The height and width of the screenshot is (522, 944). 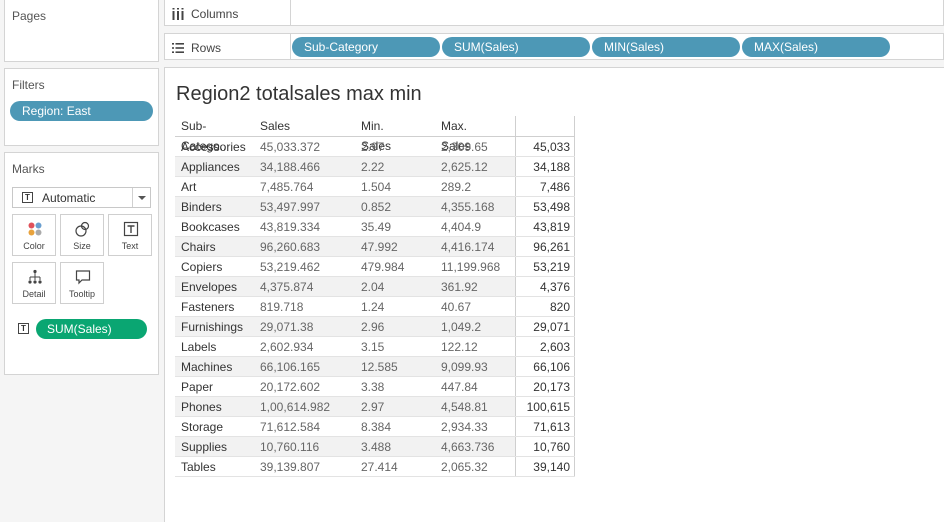 What do you see at coordinates (551, 167) in the screenshot?
I see `cell-sum-sales: 34,188` at bounding box center [551, 167].